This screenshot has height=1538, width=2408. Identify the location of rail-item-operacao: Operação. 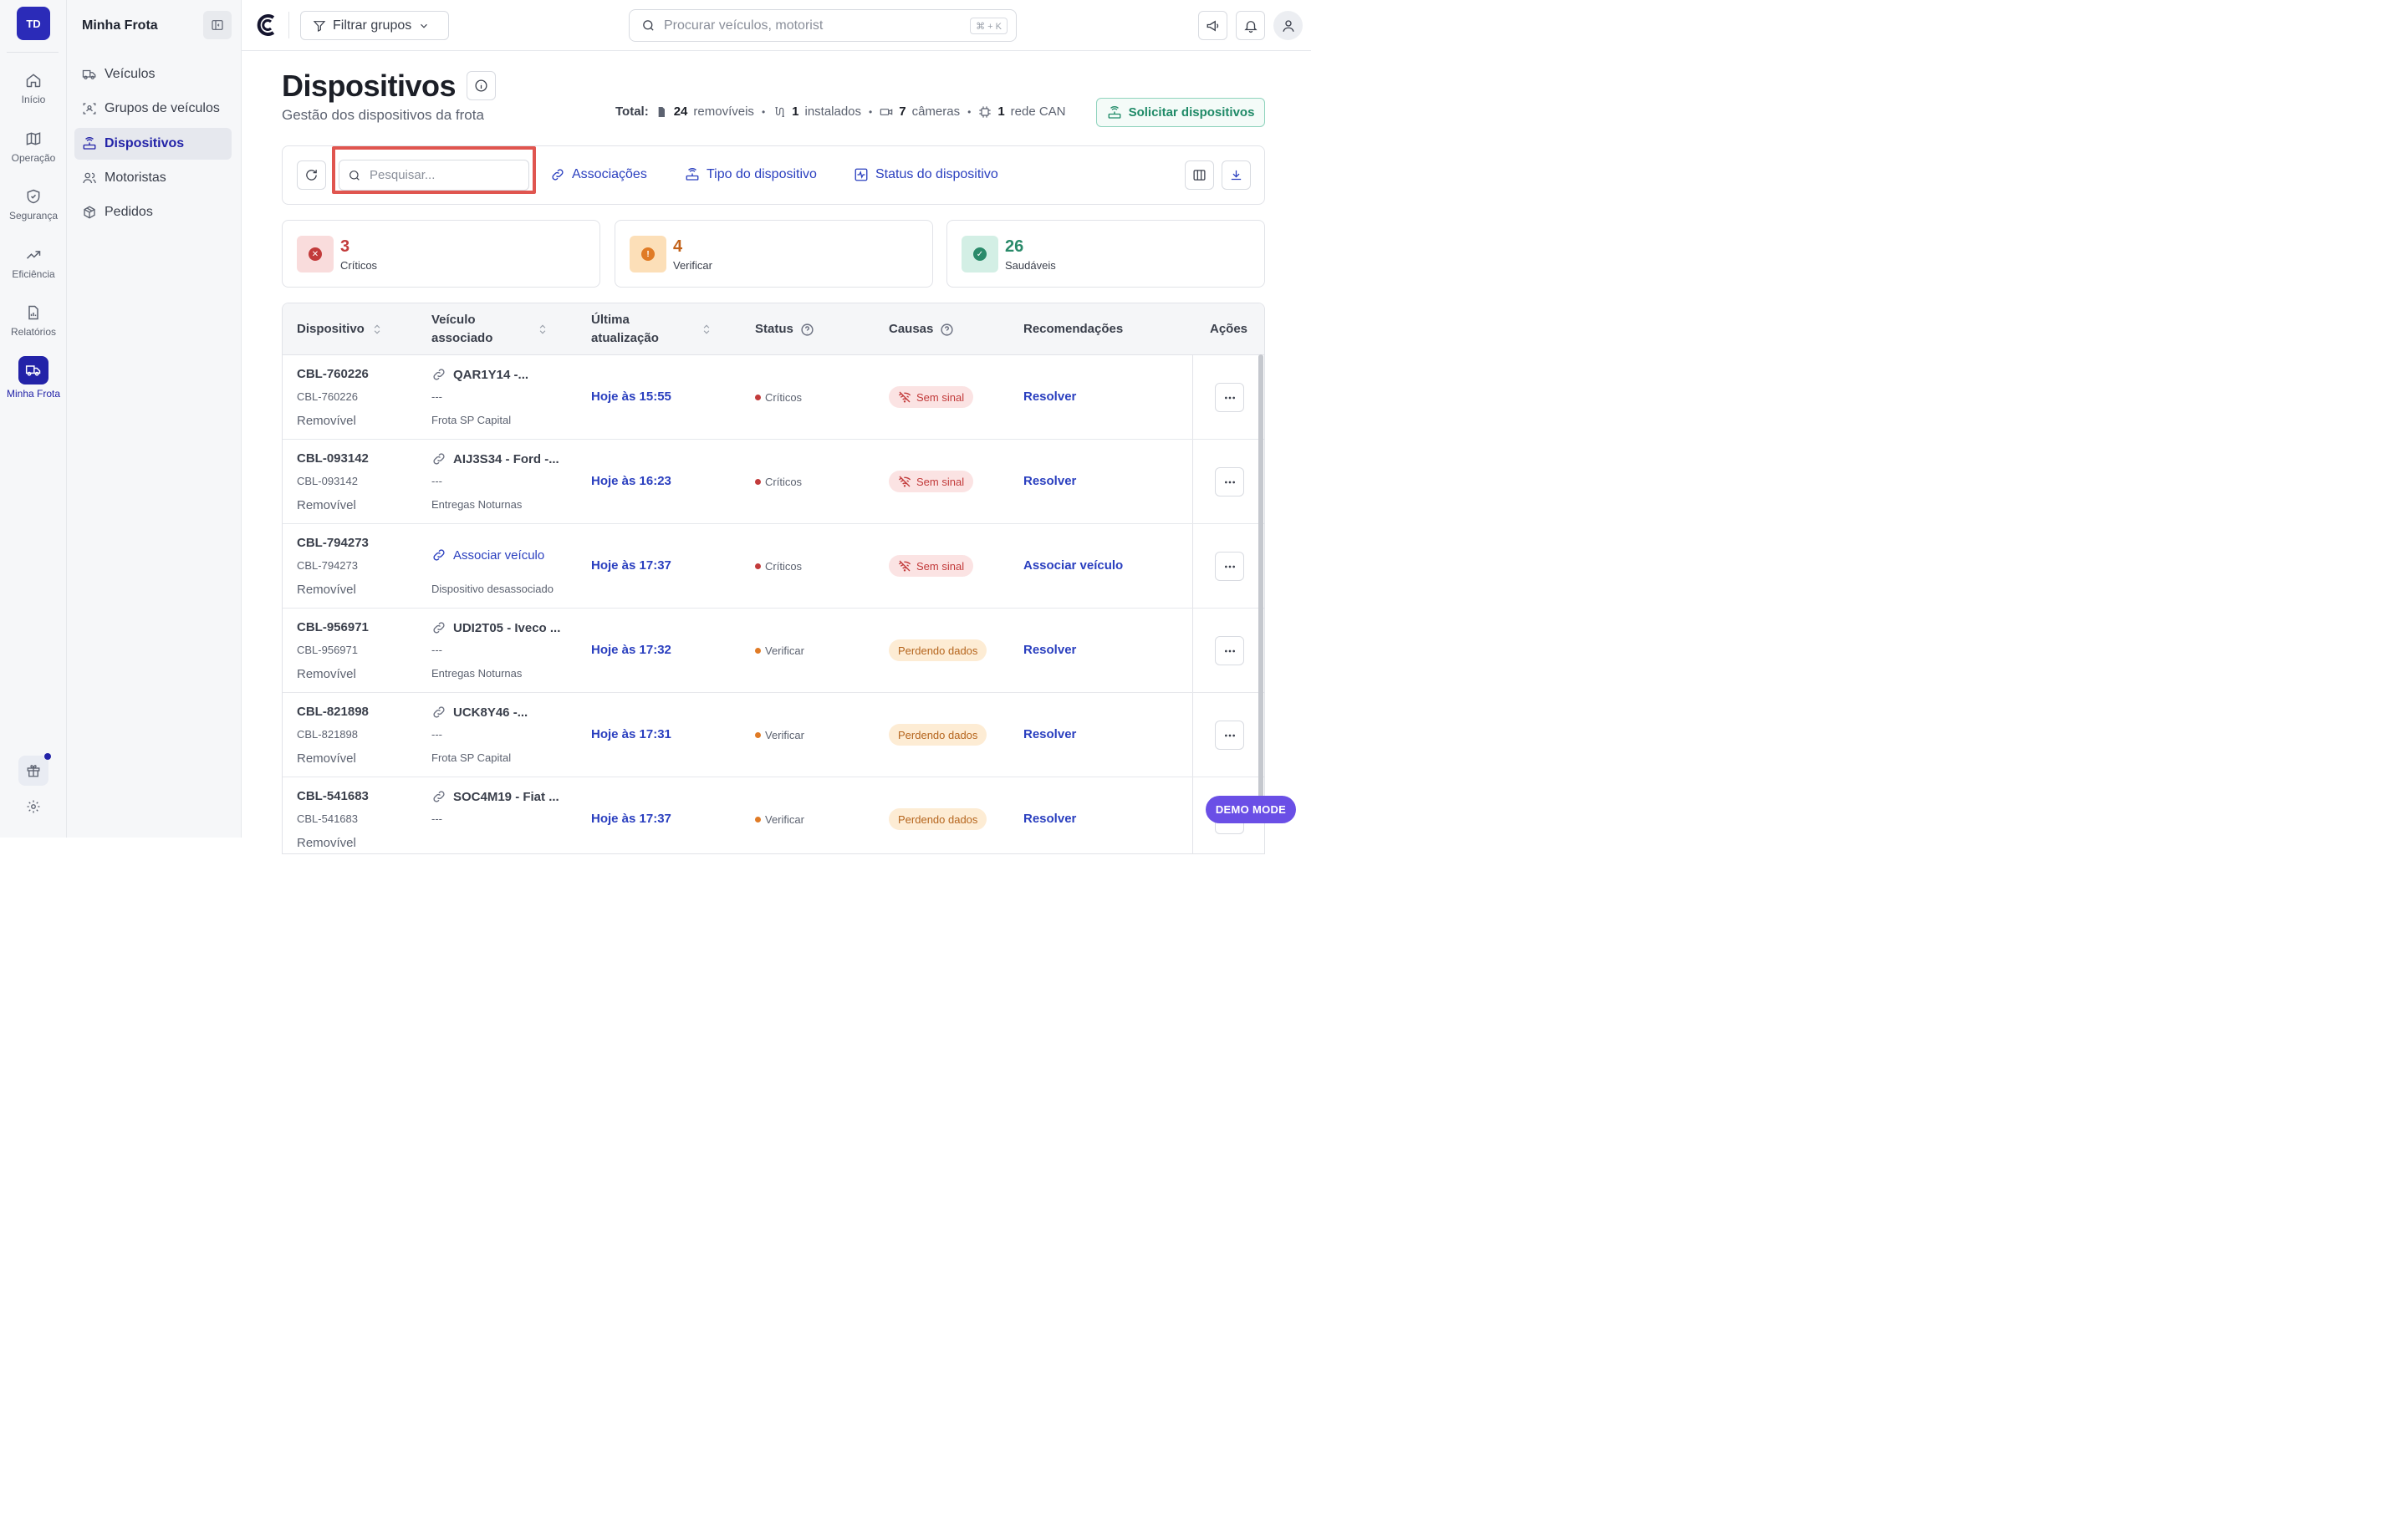
(33, 156).